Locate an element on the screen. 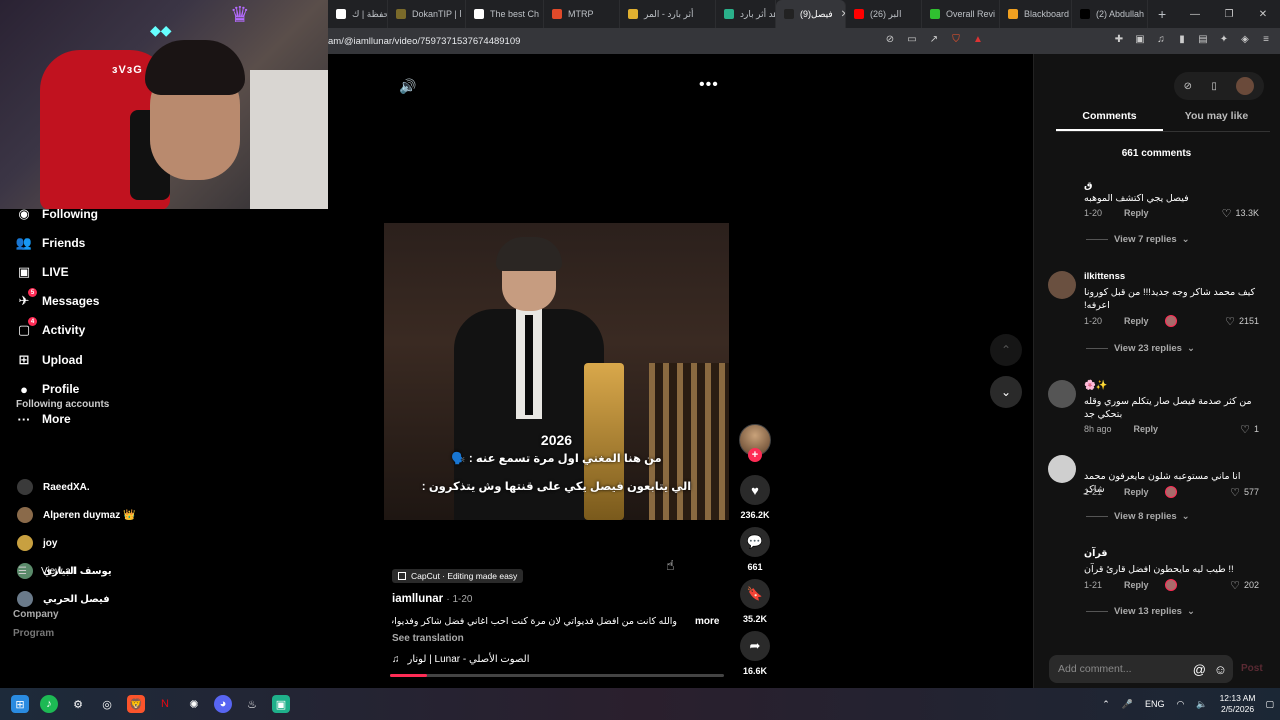 The height and width of the screenshot is (720, 1280). comment-like-button: ♡ 13.3K is located at coordinates (1240, 213).